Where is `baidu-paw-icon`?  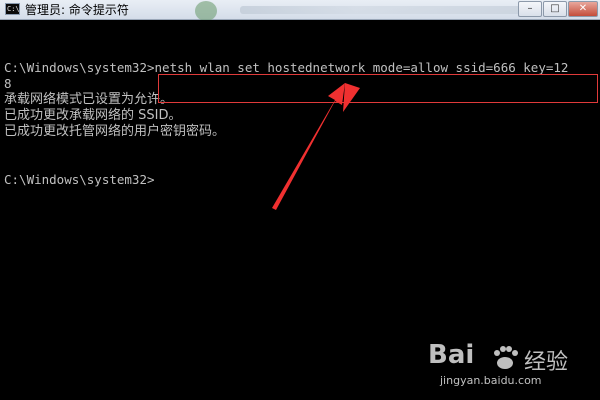 baidu-paw-icon is located at coordinates (506, 357).